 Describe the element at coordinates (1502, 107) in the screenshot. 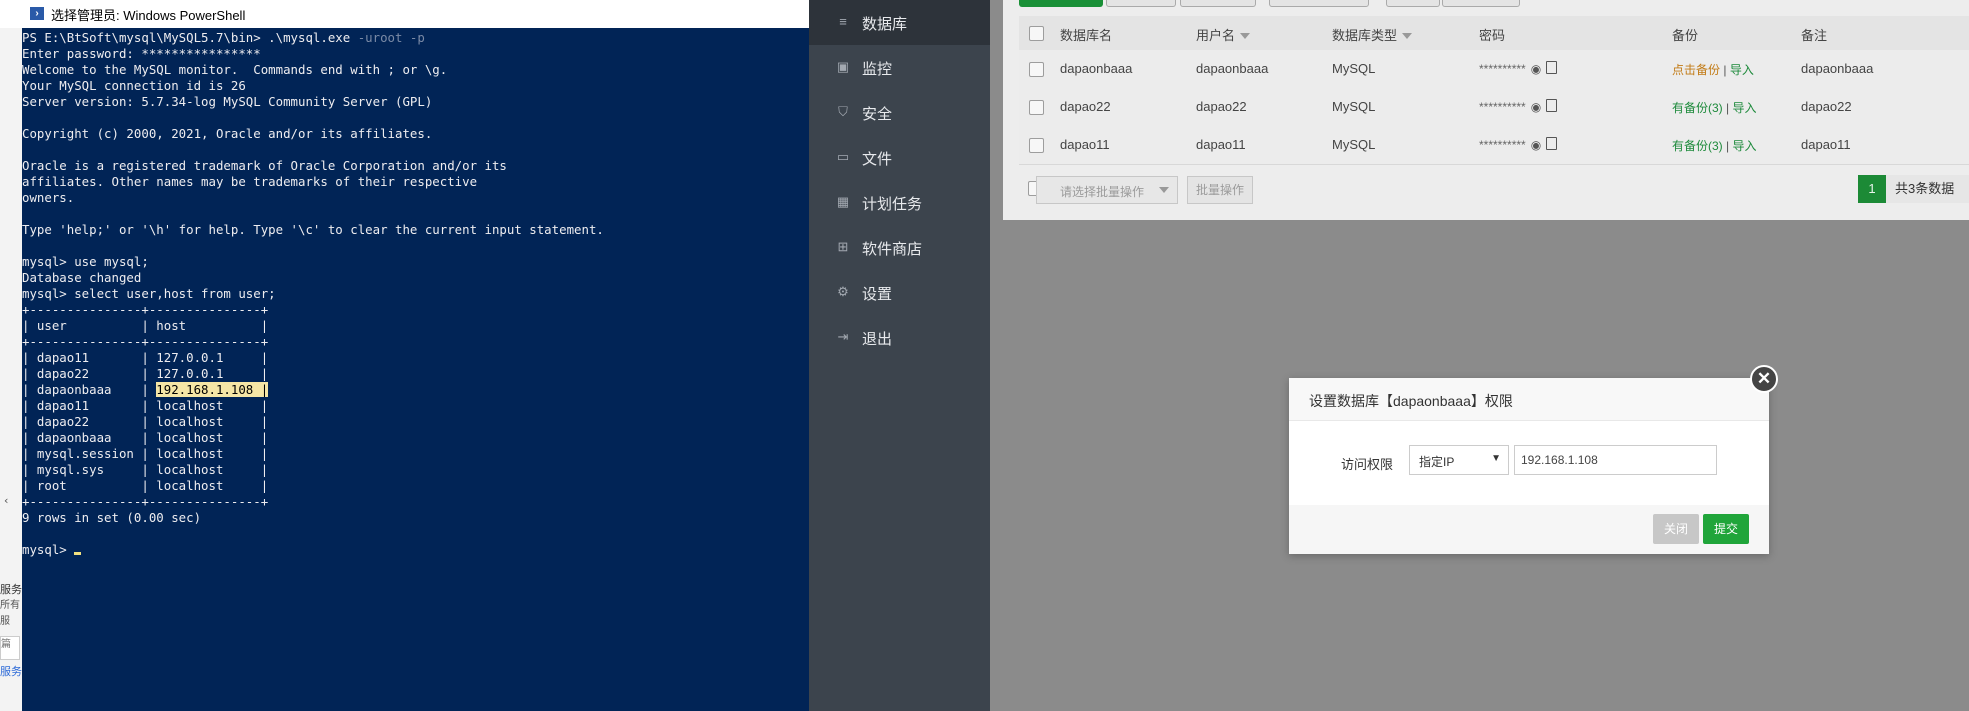

I see `password-mask: **********` at that location.